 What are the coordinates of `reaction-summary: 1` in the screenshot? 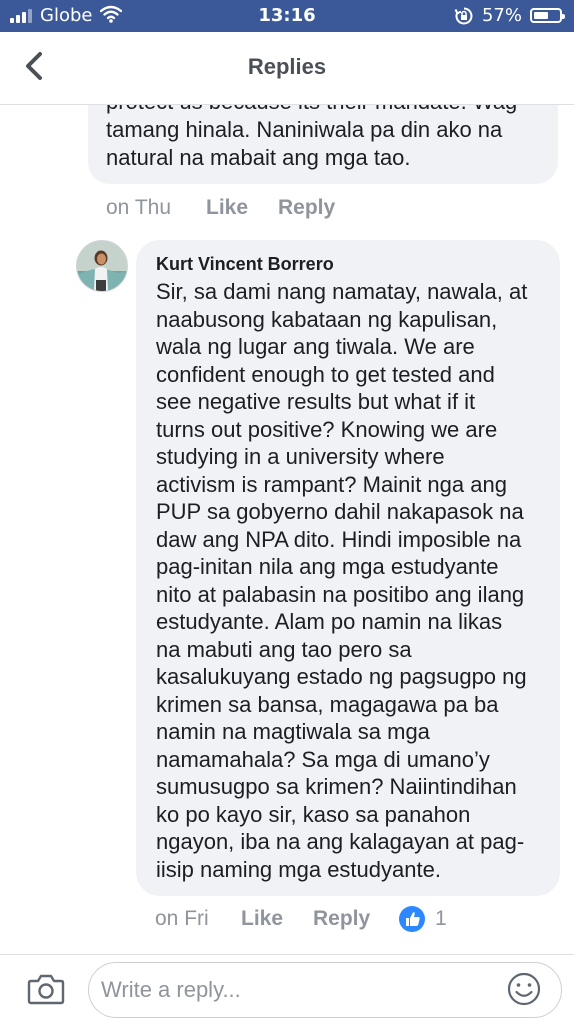 It's located at (423, 919).